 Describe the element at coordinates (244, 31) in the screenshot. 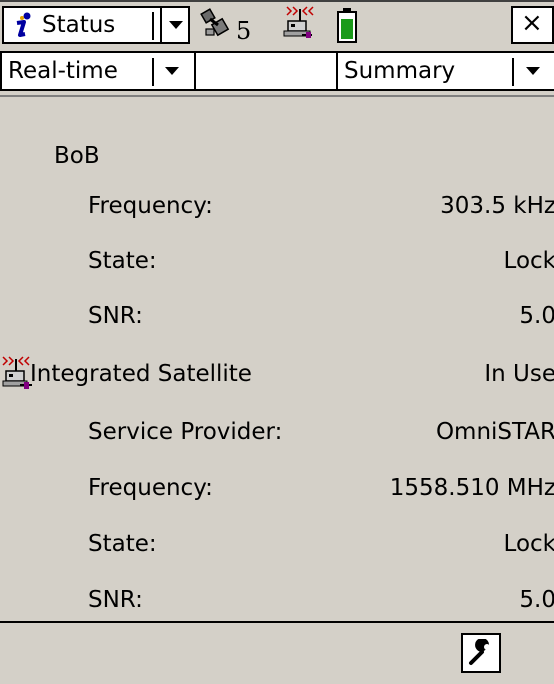

I see `satellite-count: 5` at that location.